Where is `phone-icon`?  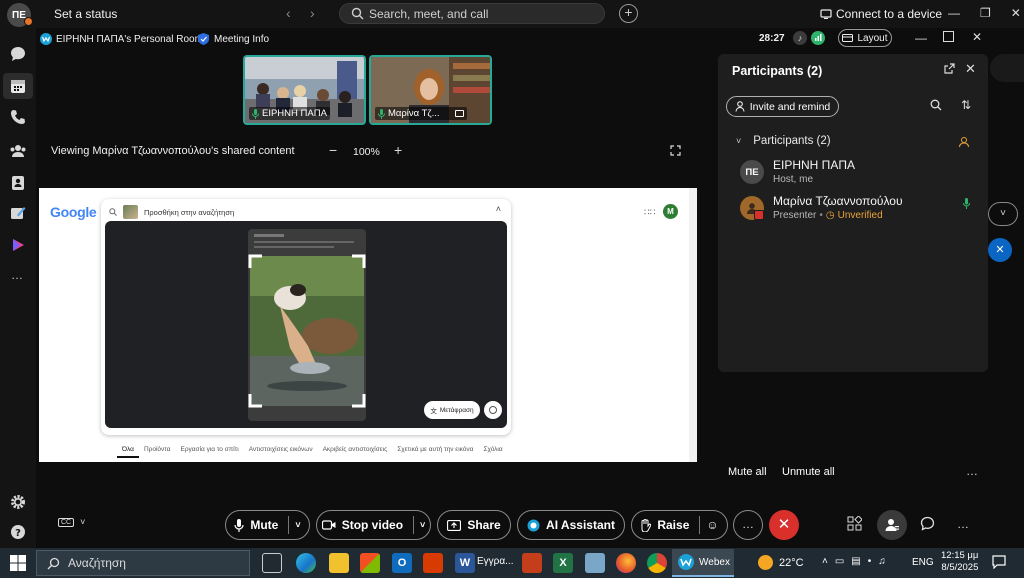
phone-icon is located at coordinates (18, 117).